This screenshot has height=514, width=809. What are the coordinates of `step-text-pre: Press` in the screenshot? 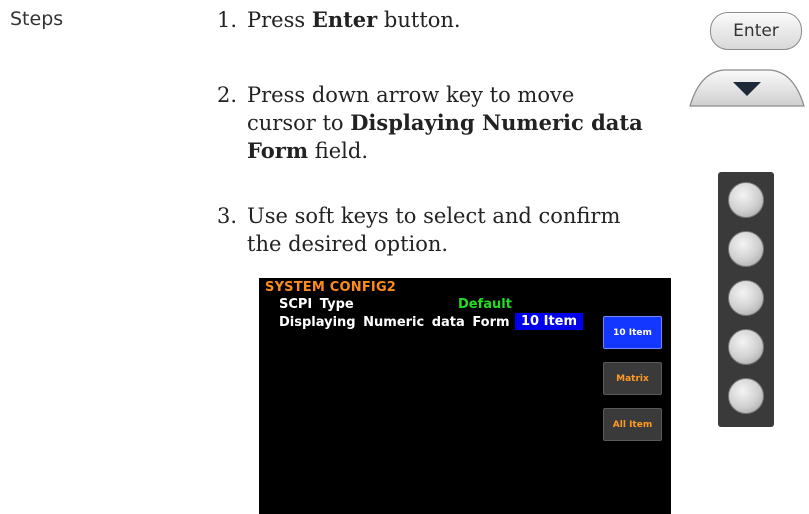 It's located at (279, 20).